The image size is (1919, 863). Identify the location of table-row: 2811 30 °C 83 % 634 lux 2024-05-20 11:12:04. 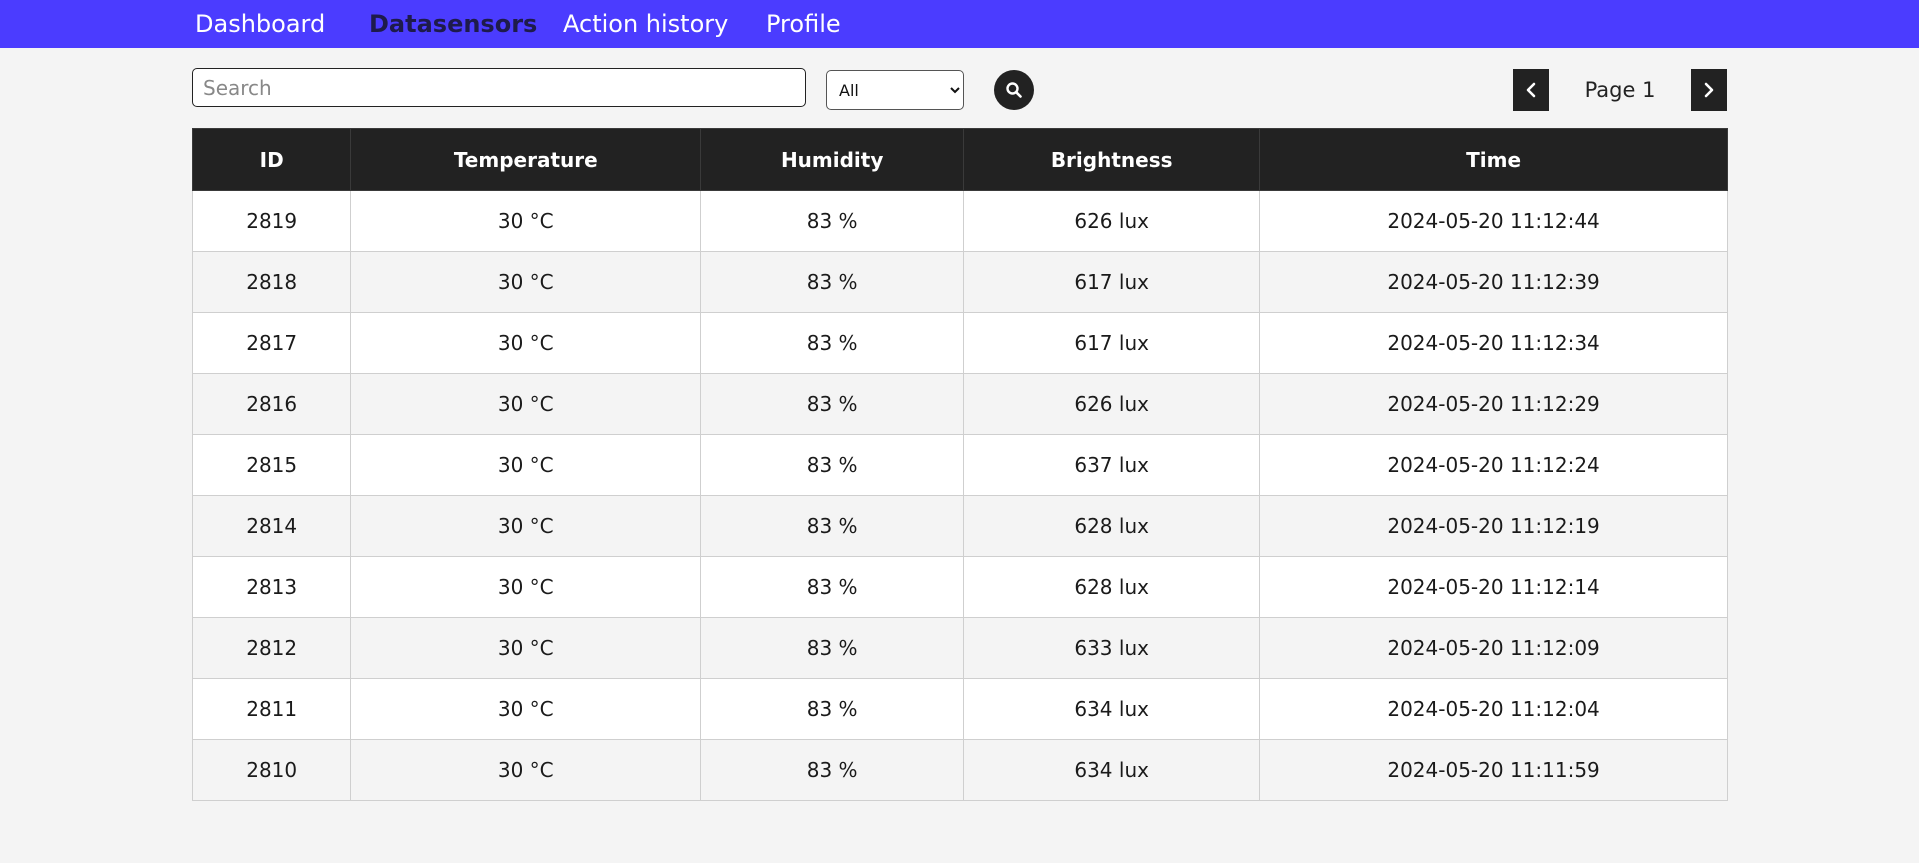
(959, 709).